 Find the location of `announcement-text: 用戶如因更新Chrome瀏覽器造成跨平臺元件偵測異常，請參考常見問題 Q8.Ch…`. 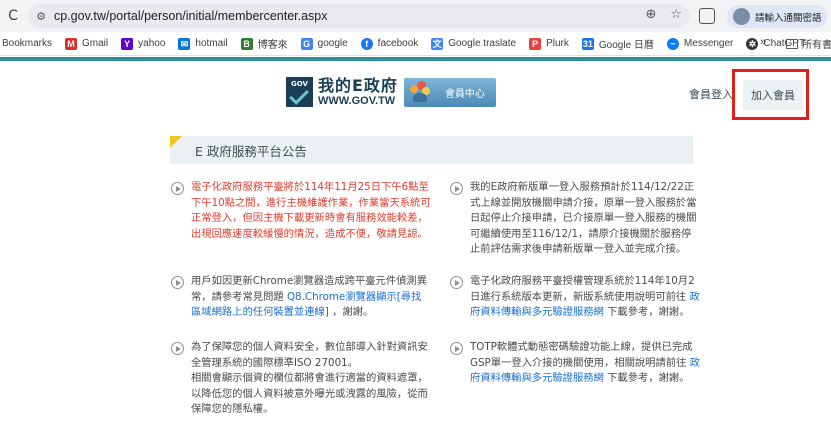

announcement-text: 用戶如因更新Chrome瀏覽器造成跨平臺元件偵測異常，請參考常見問題 Q8.Ch… is located at coordinates (309, 296).